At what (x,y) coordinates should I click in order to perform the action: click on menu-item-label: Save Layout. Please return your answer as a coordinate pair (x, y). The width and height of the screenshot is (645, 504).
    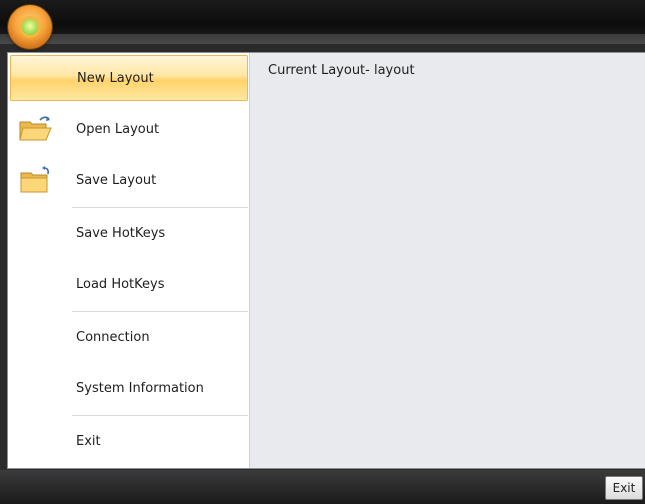
    Looking at the image, I should click on (116, 180).